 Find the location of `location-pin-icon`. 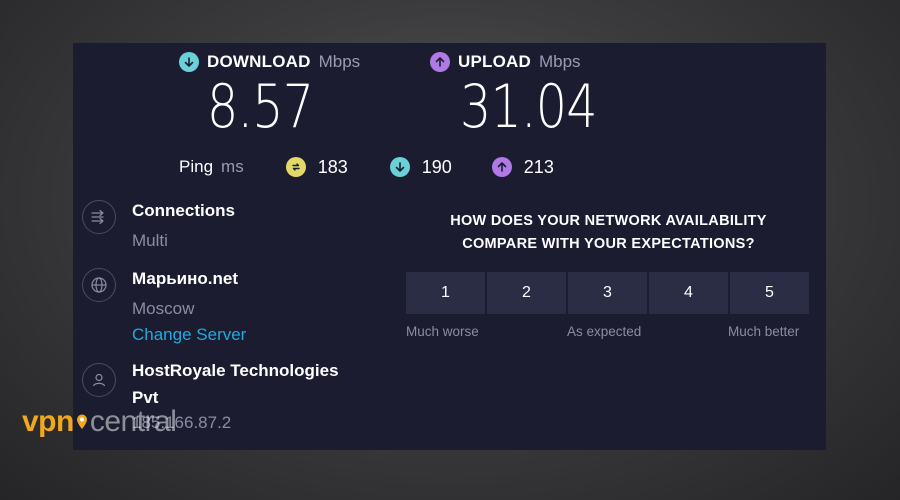

location-pin-icon is located at coordinates (81, 421).